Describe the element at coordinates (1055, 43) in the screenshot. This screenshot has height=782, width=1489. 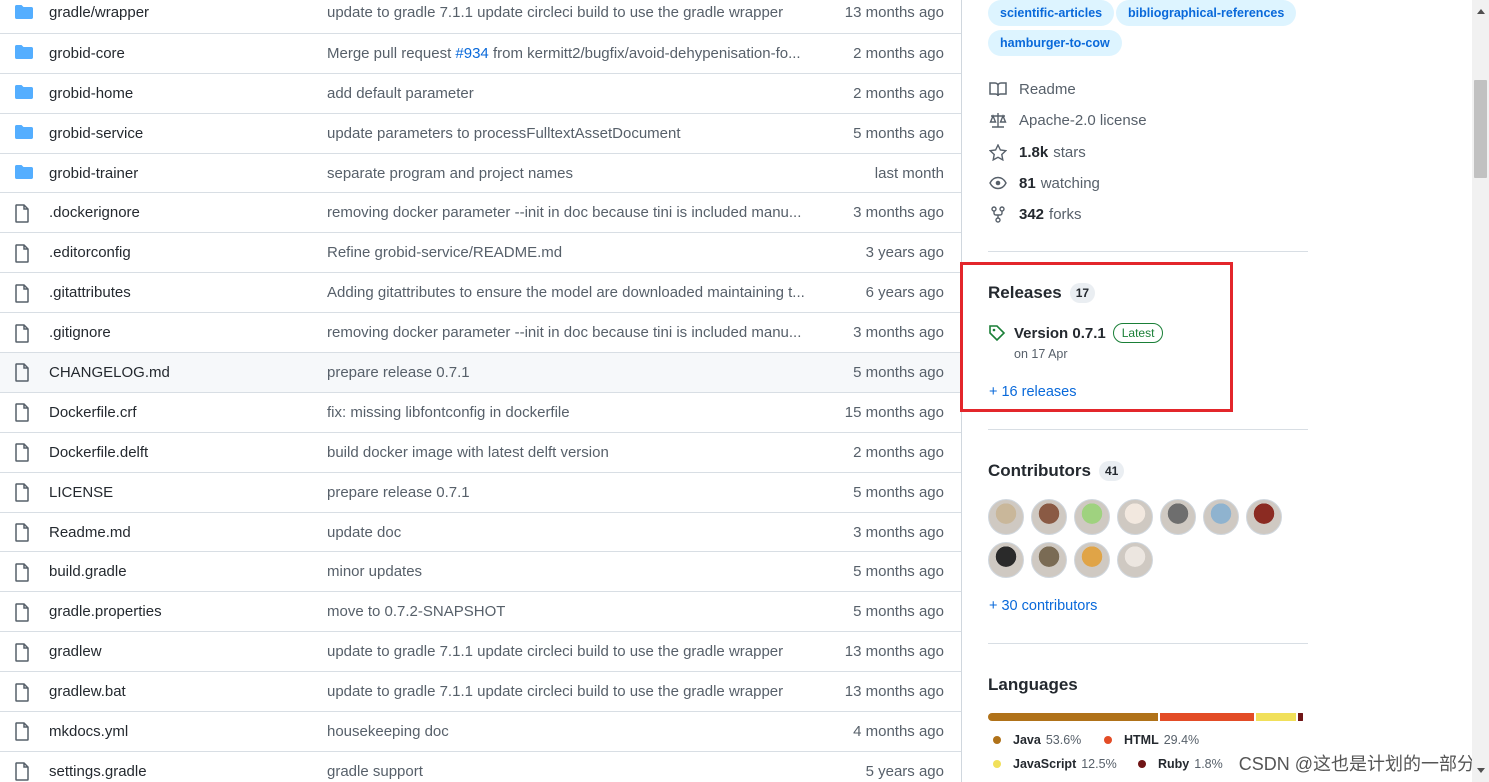
I see `topic-tag: hamburger-to-cow` at that location.